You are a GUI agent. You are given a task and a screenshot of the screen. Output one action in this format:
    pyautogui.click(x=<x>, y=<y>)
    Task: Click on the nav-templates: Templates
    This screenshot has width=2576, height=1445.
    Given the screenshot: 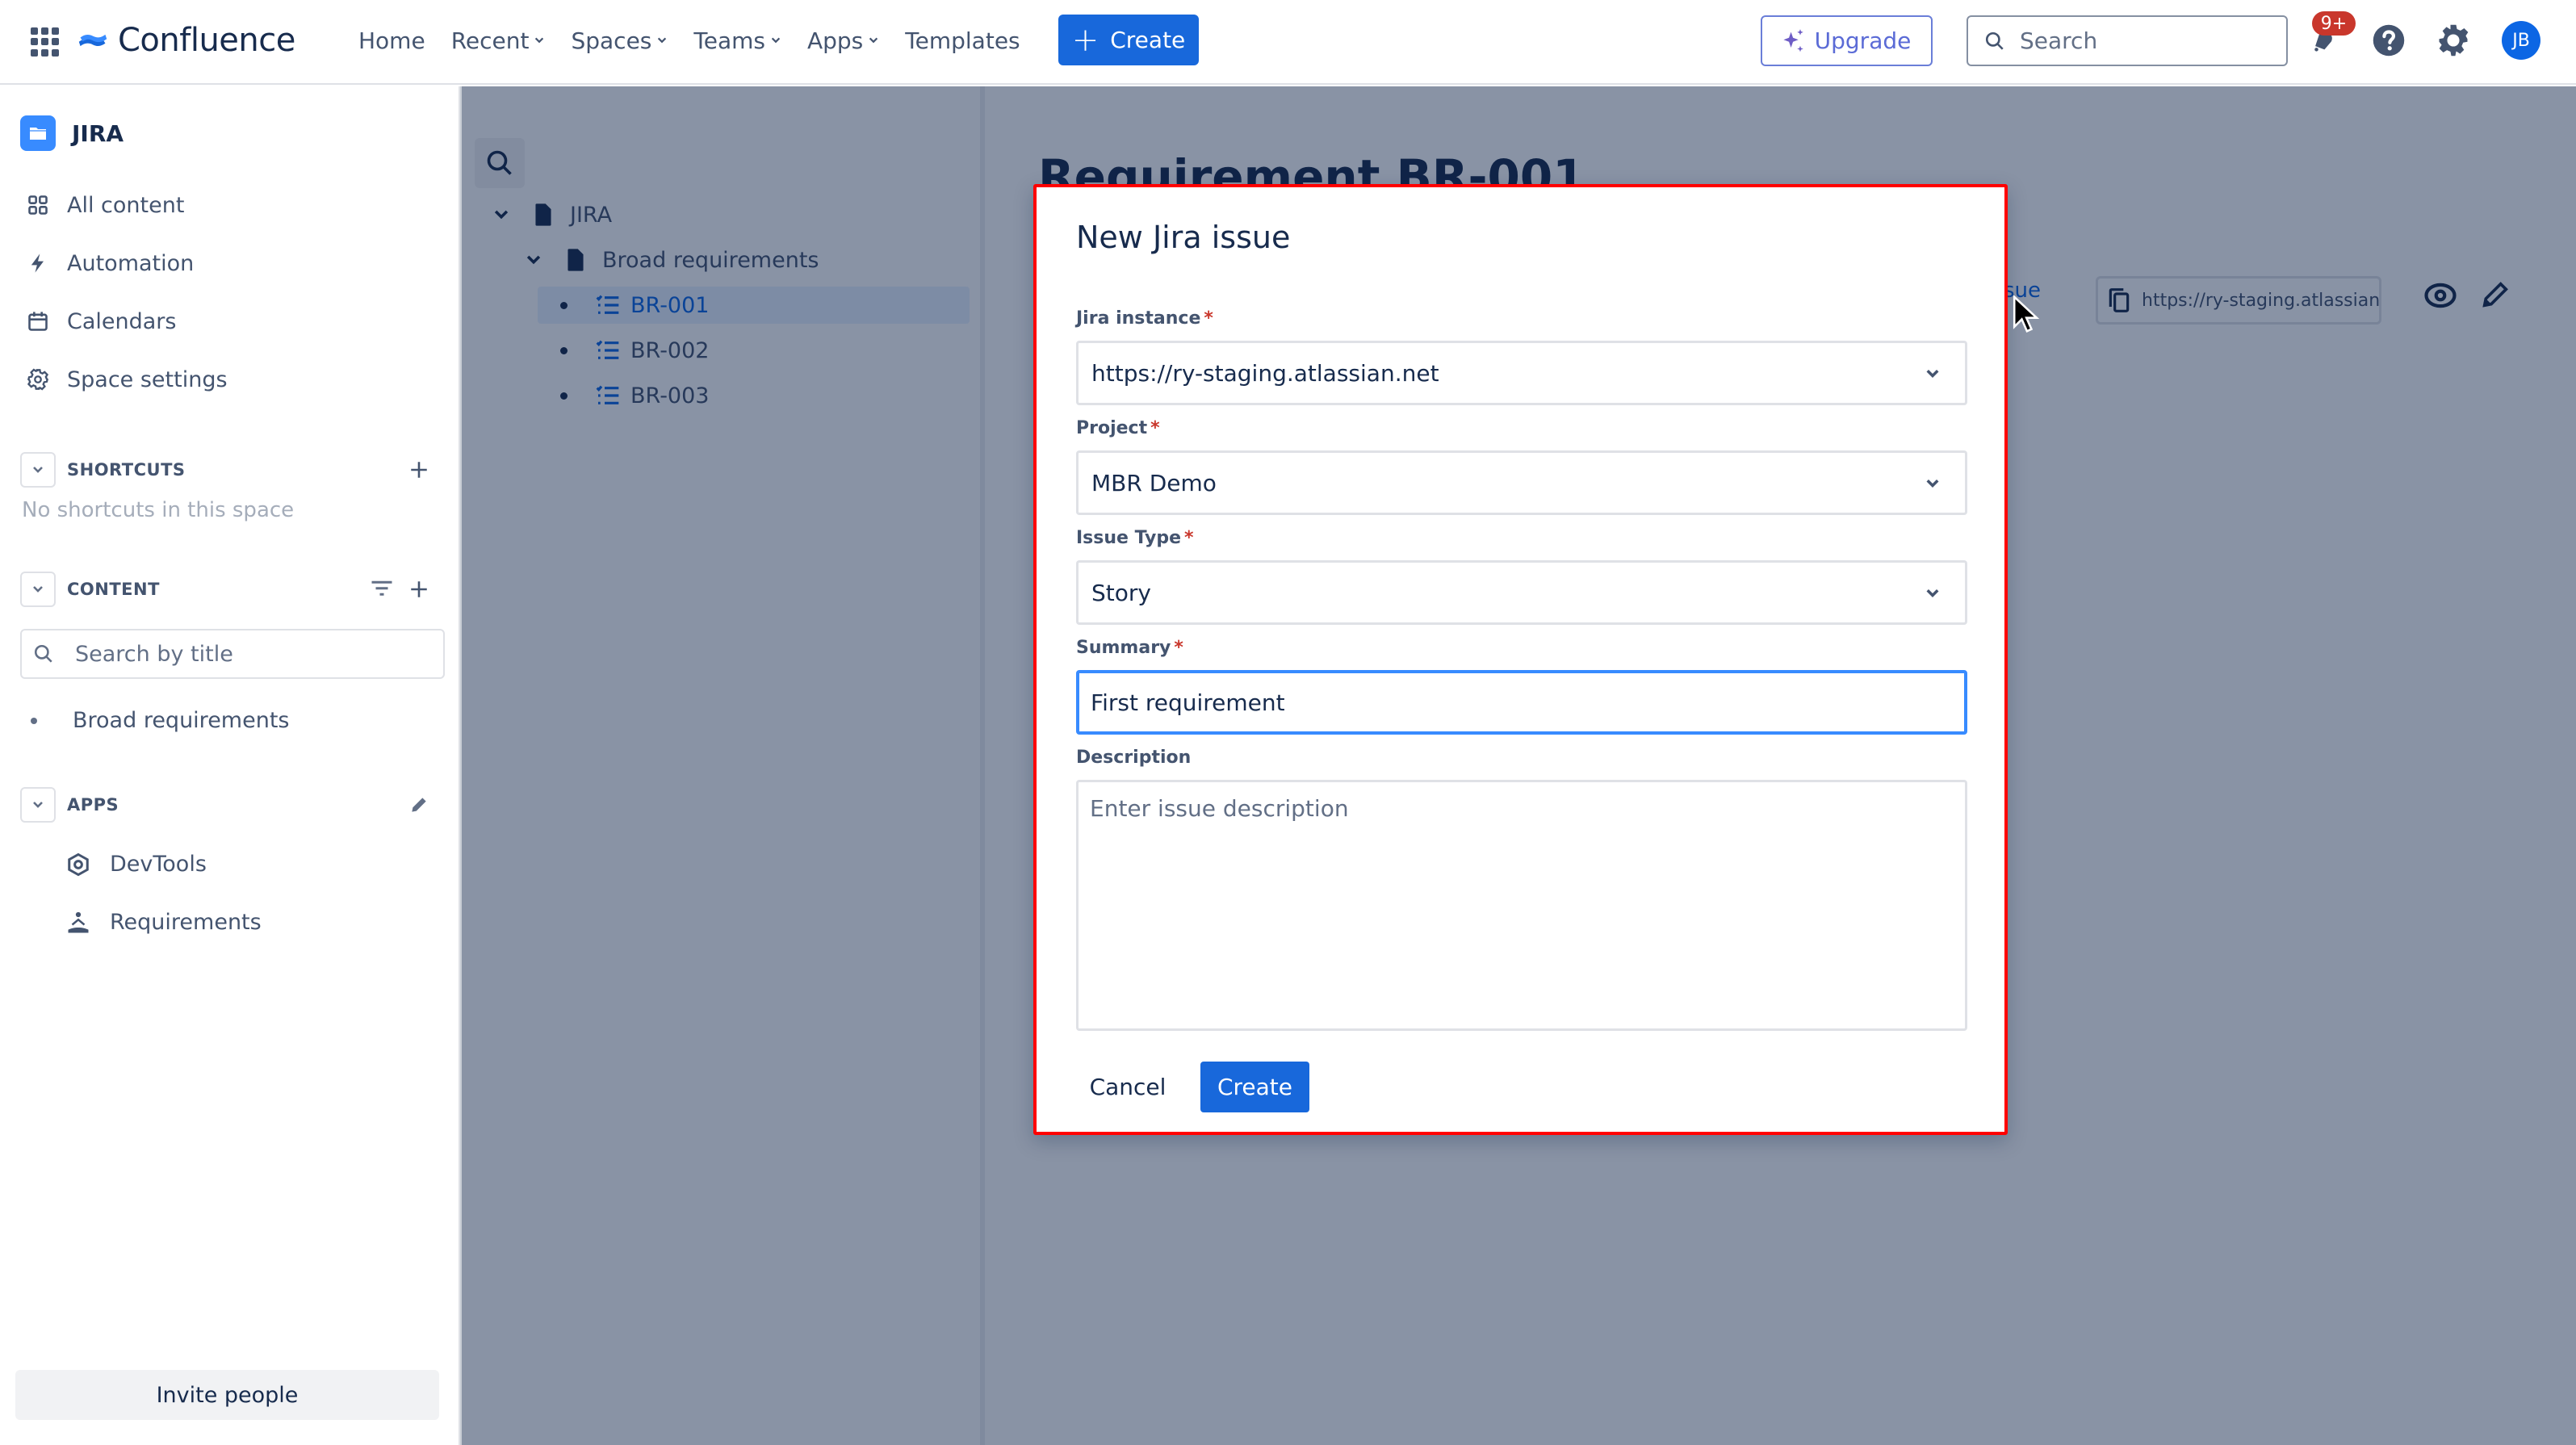 What is the action you would take?
    pyautogui.click(x=962, y=40)
    